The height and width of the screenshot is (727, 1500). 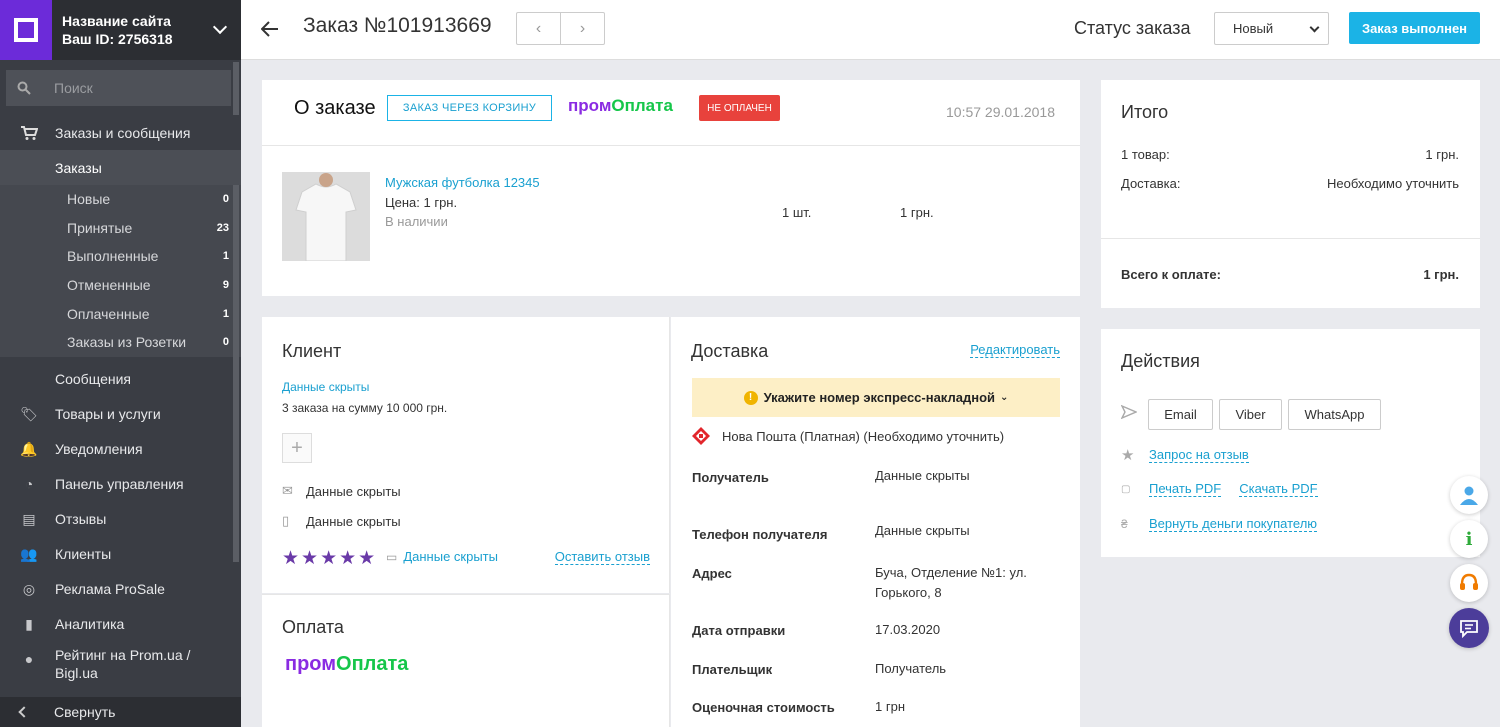 I want to click on order-pager: ‹ ›, so click(x=560, y=28).